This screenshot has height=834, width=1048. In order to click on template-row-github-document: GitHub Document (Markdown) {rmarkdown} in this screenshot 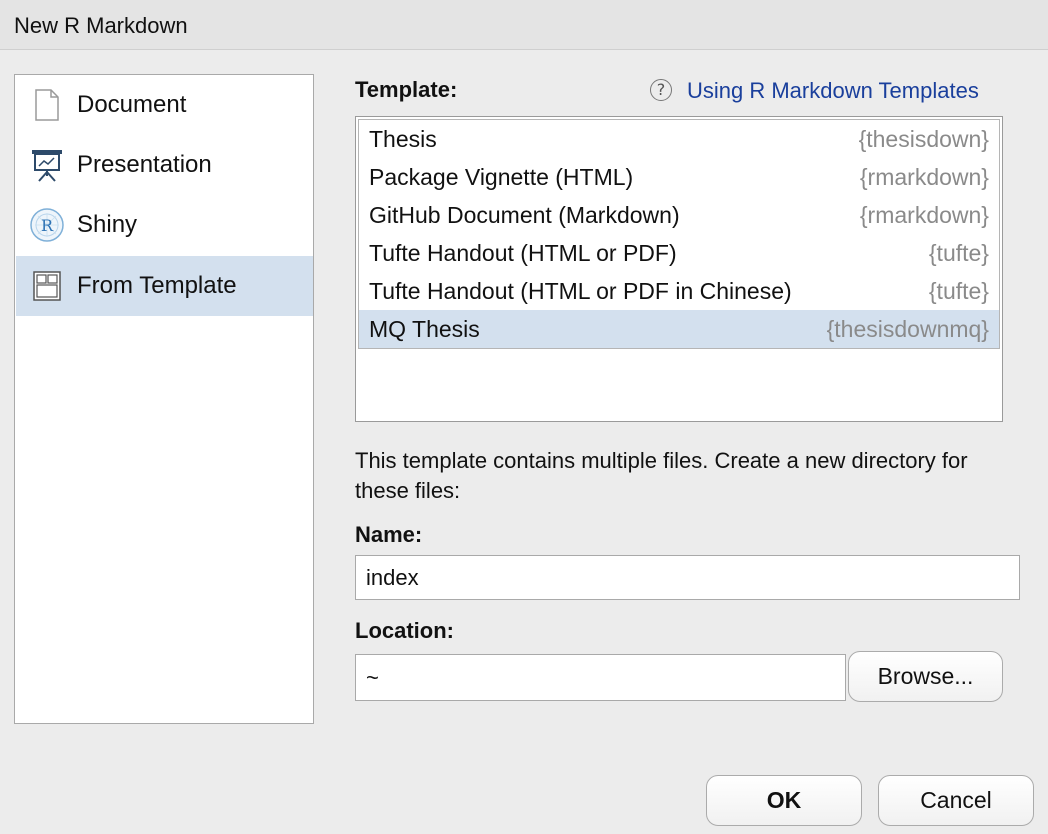, I will do `click(679, 215)`.